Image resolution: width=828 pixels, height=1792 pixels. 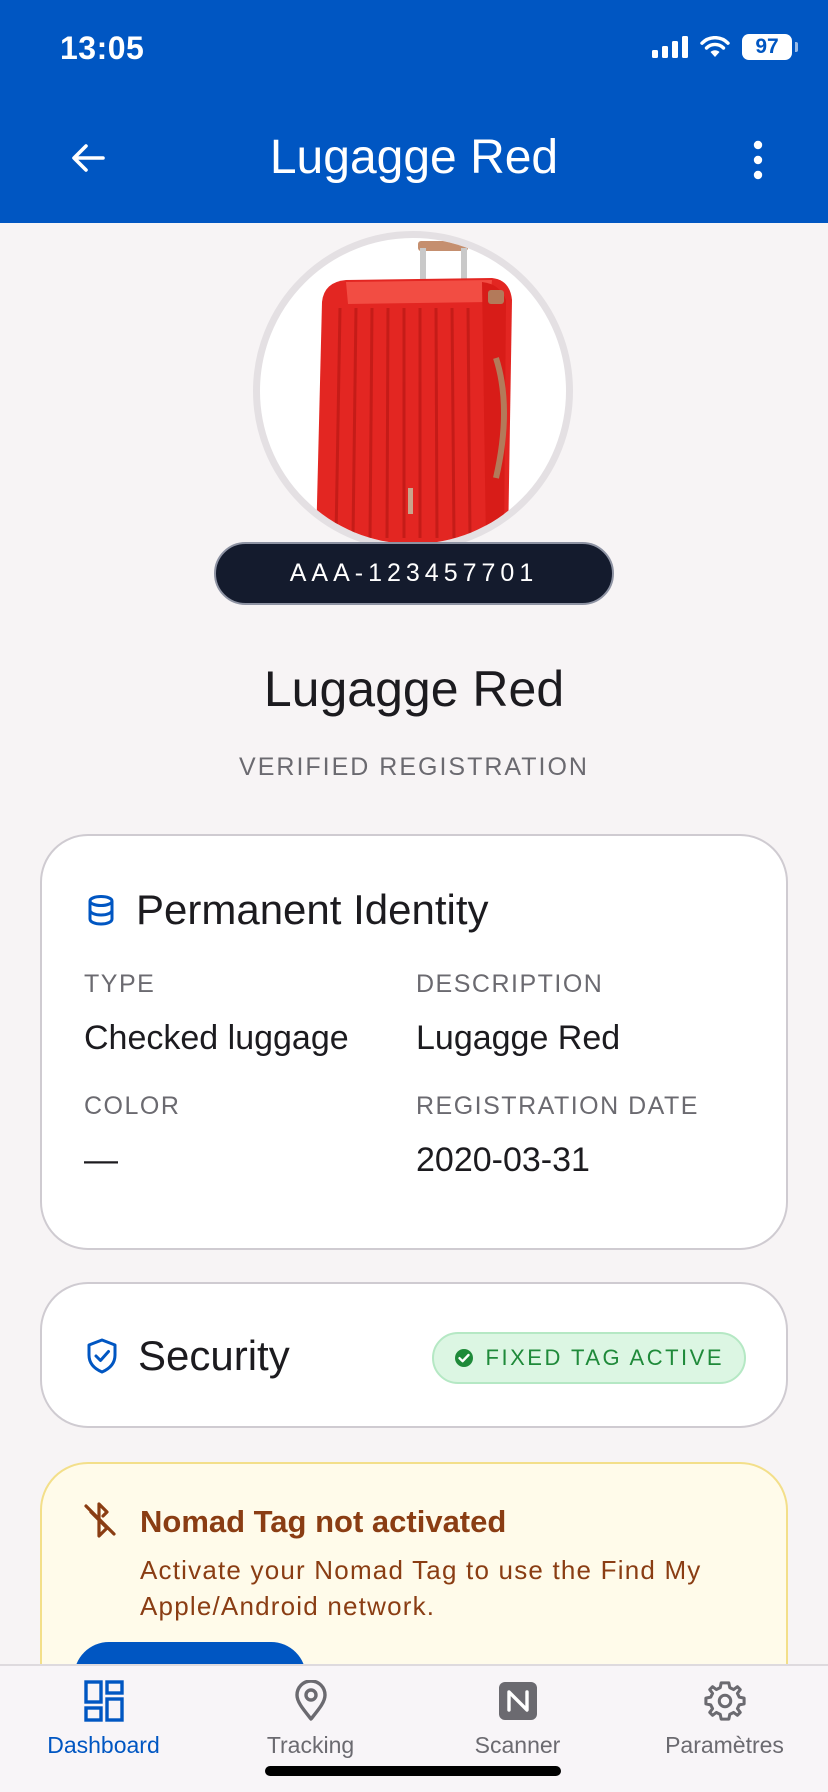 I want to click on shield-check-icon, so click(x=102, y=1356).